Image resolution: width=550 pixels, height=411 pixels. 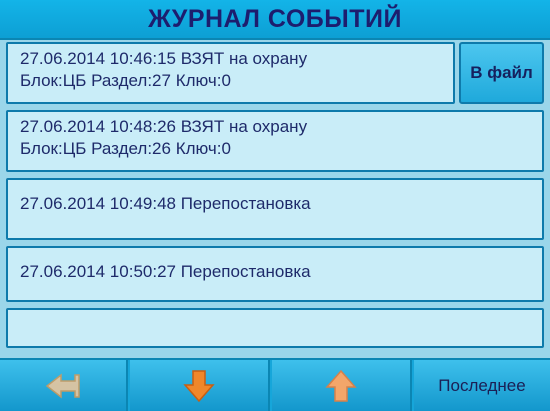 I want to click on event-row-empty, so click(x=275, y=328).